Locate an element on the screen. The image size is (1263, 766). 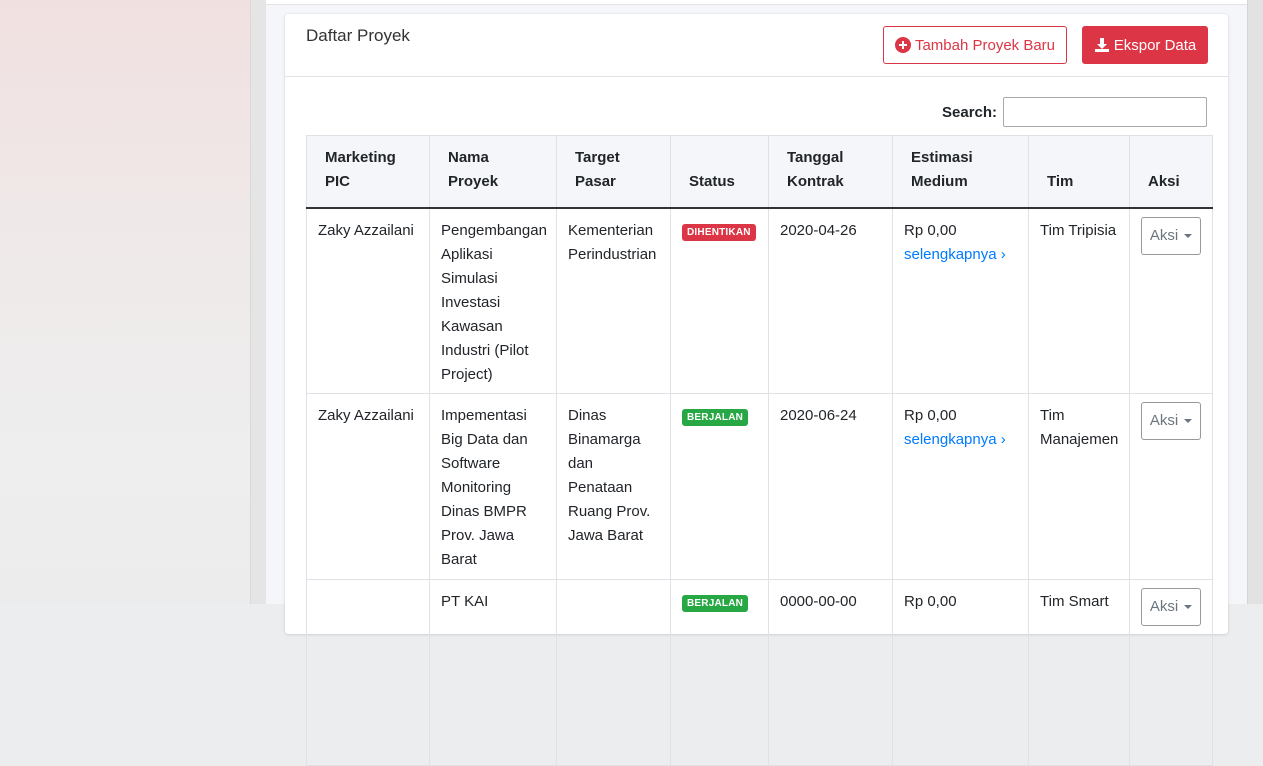
cell-tanggal: 2020-06-24 is located at coordinates (830, 486).